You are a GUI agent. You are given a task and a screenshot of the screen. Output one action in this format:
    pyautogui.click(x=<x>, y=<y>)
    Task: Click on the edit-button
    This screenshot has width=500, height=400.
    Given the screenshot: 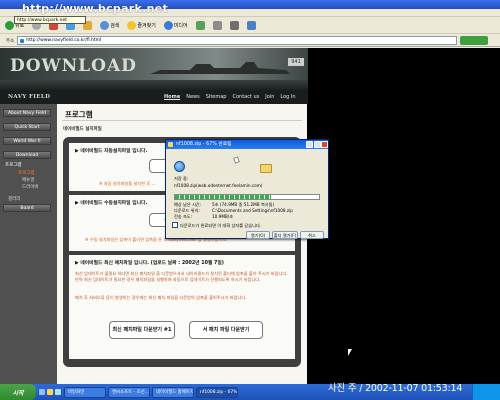 What is the action you would take?
    pyautogui.click(x=251, y=25)
    